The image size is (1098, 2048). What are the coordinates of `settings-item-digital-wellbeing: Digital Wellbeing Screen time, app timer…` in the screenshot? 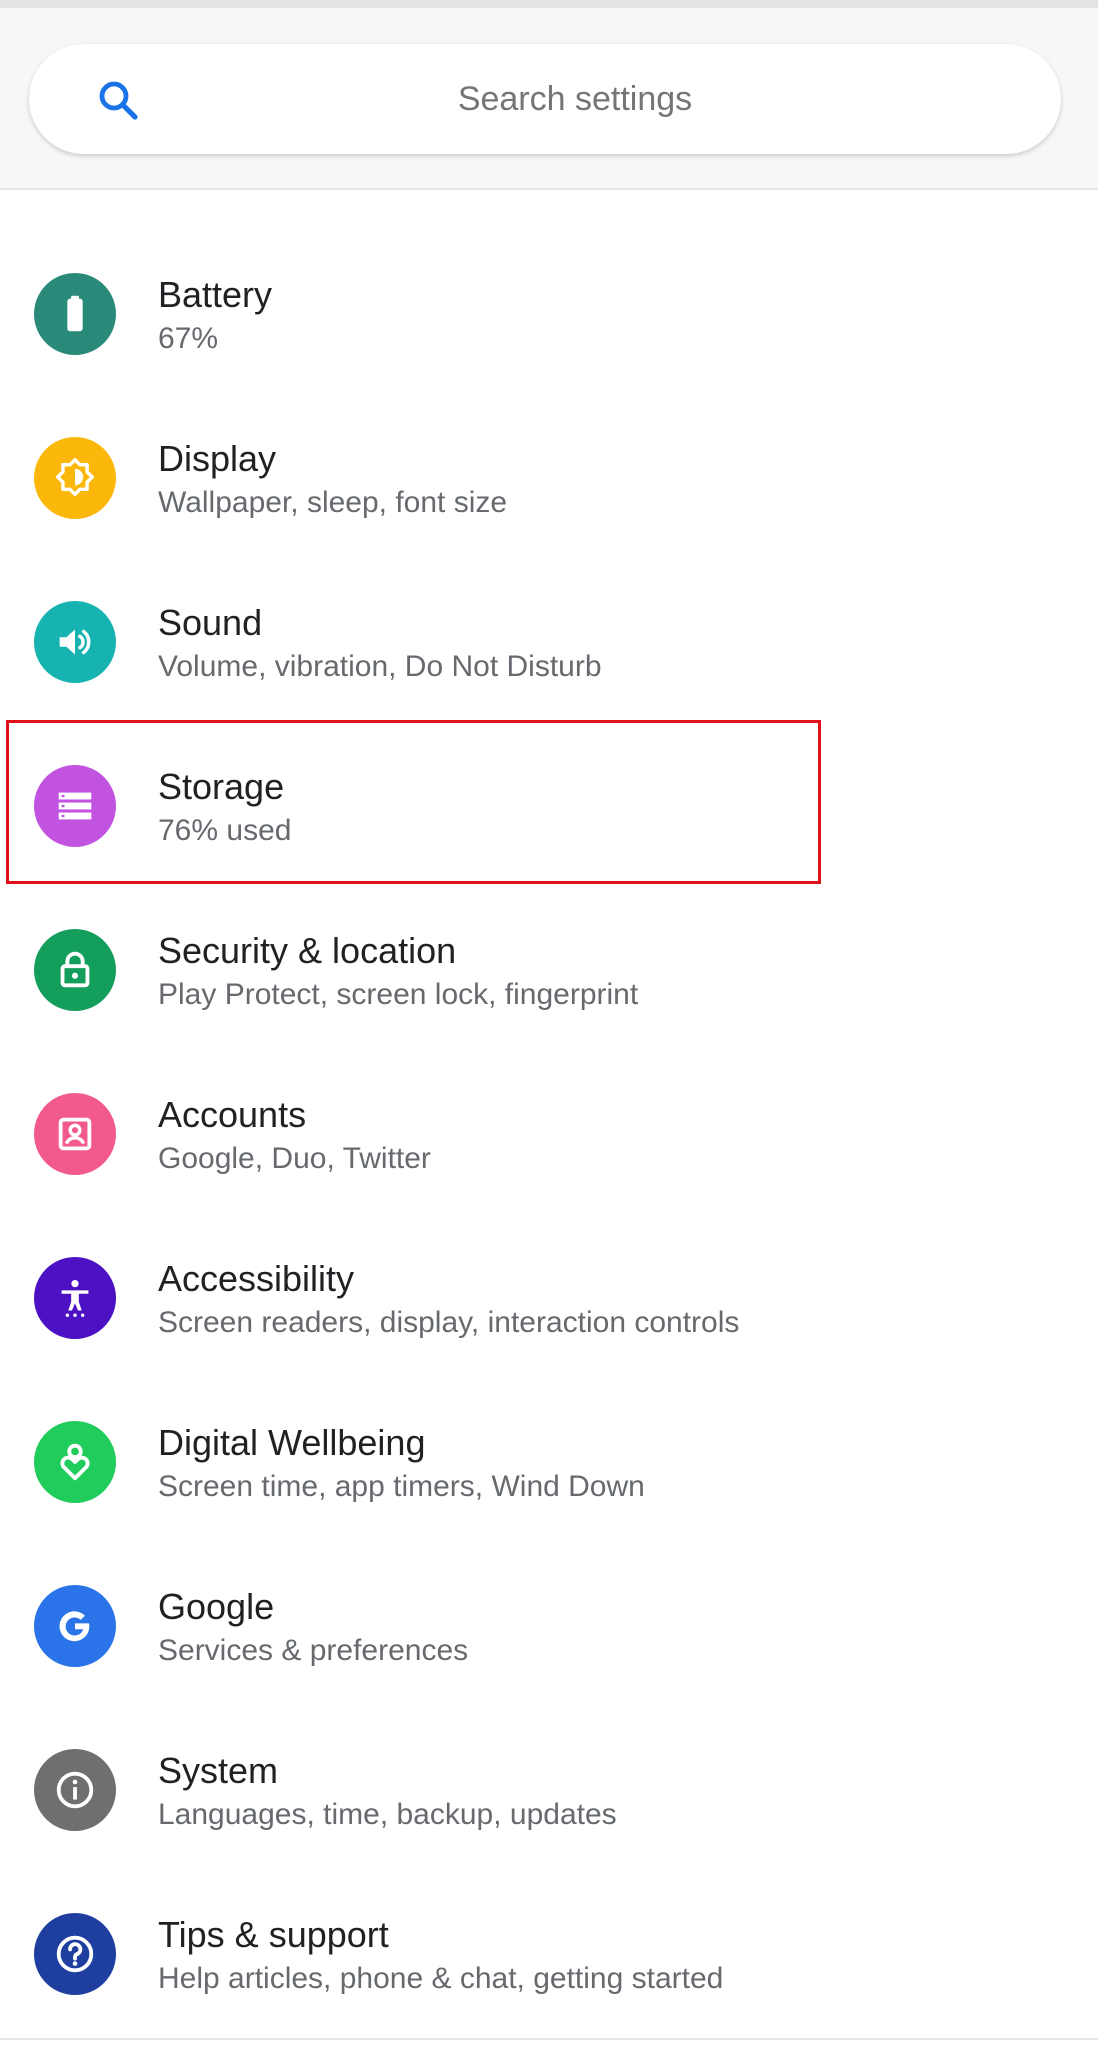 It's located at (549, 1462).